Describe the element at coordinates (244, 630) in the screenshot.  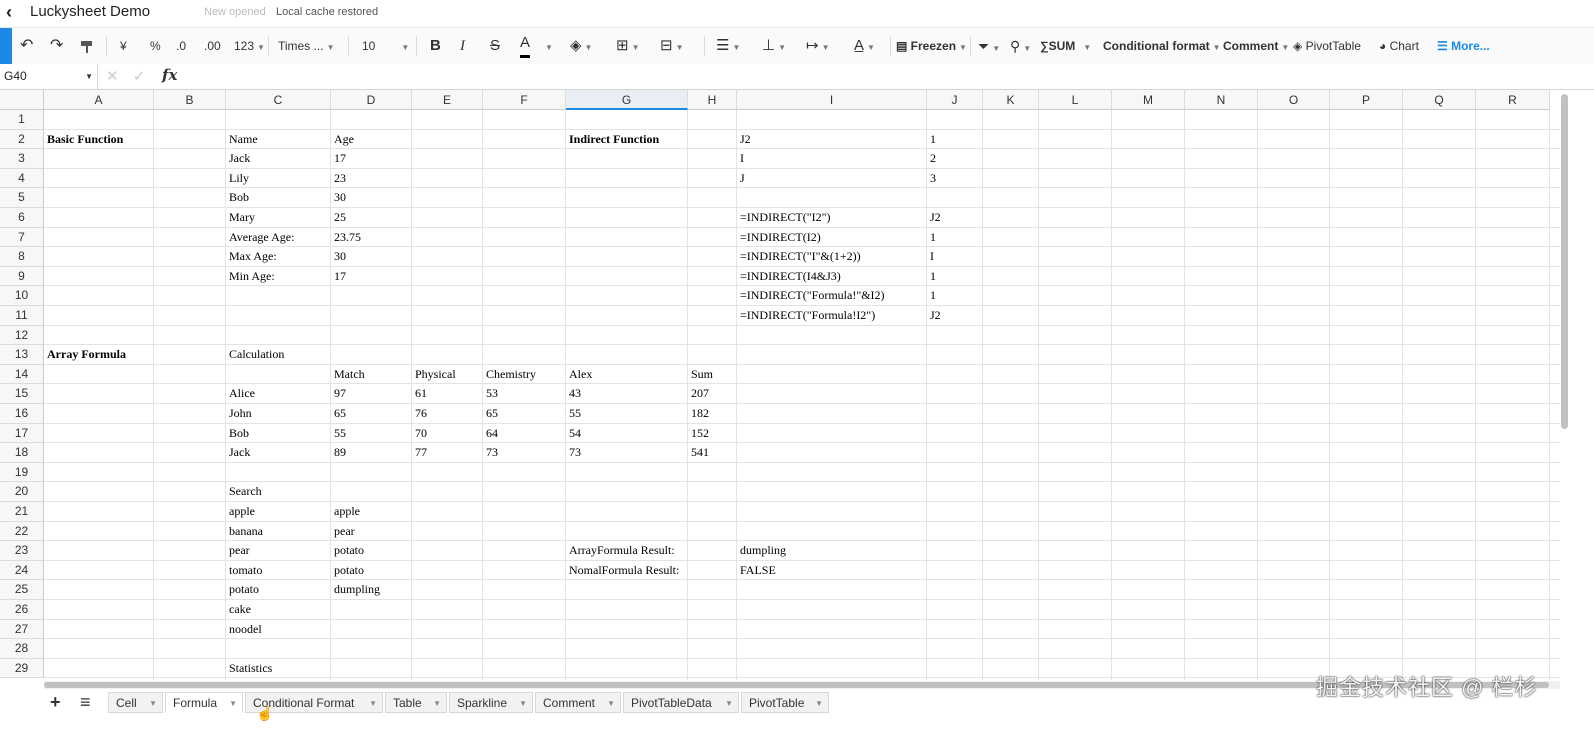
I see `cell-c27: noodel` at that location.